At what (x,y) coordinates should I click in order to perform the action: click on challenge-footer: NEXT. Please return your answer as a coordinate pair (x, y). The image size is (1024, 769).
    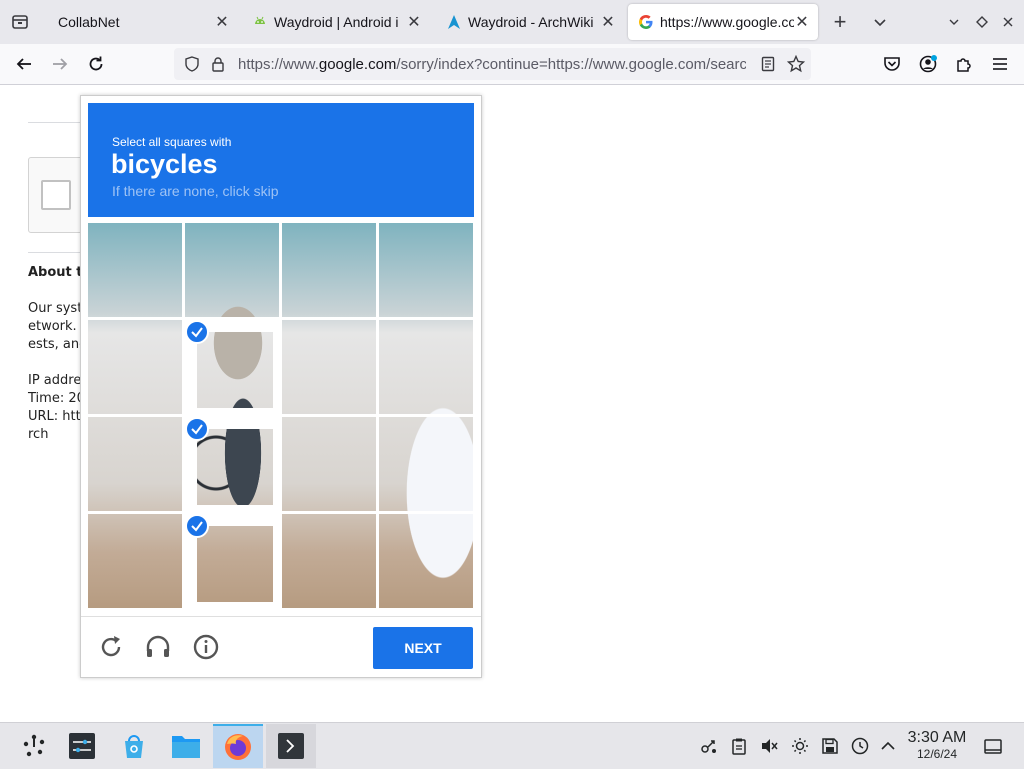
    Looking at the image, I should click on (281, 647).